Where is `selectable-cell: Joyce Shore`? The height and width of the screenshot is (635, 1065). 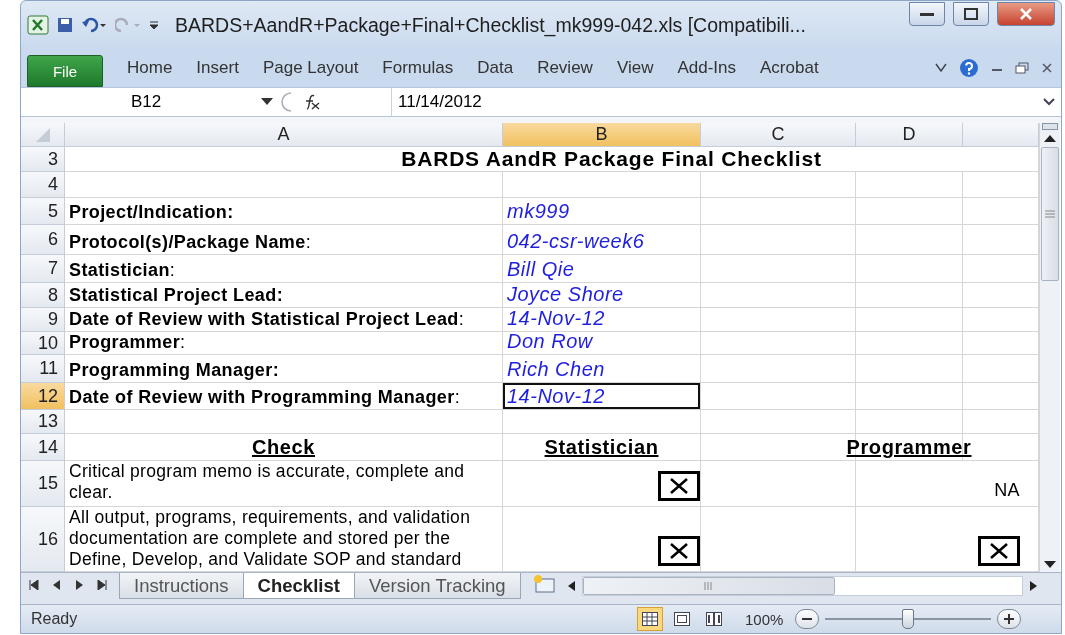 selectable-cell: Joyce Shore is located at coordinates (602, 295).